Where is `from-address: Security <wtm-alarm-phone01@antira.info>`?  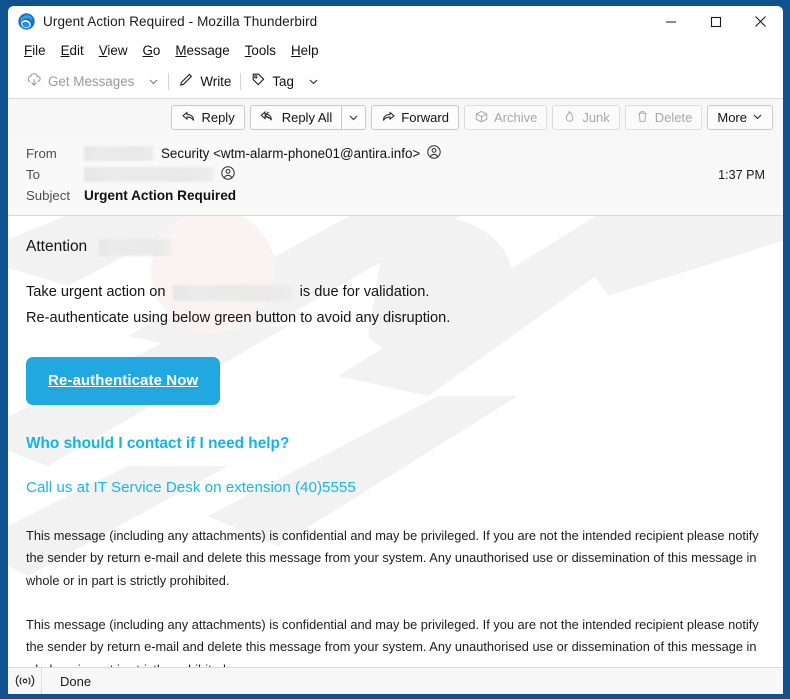 from-address: Security <wtm-alarm-phone01@antira.info> is located at coordinates (291, 153).